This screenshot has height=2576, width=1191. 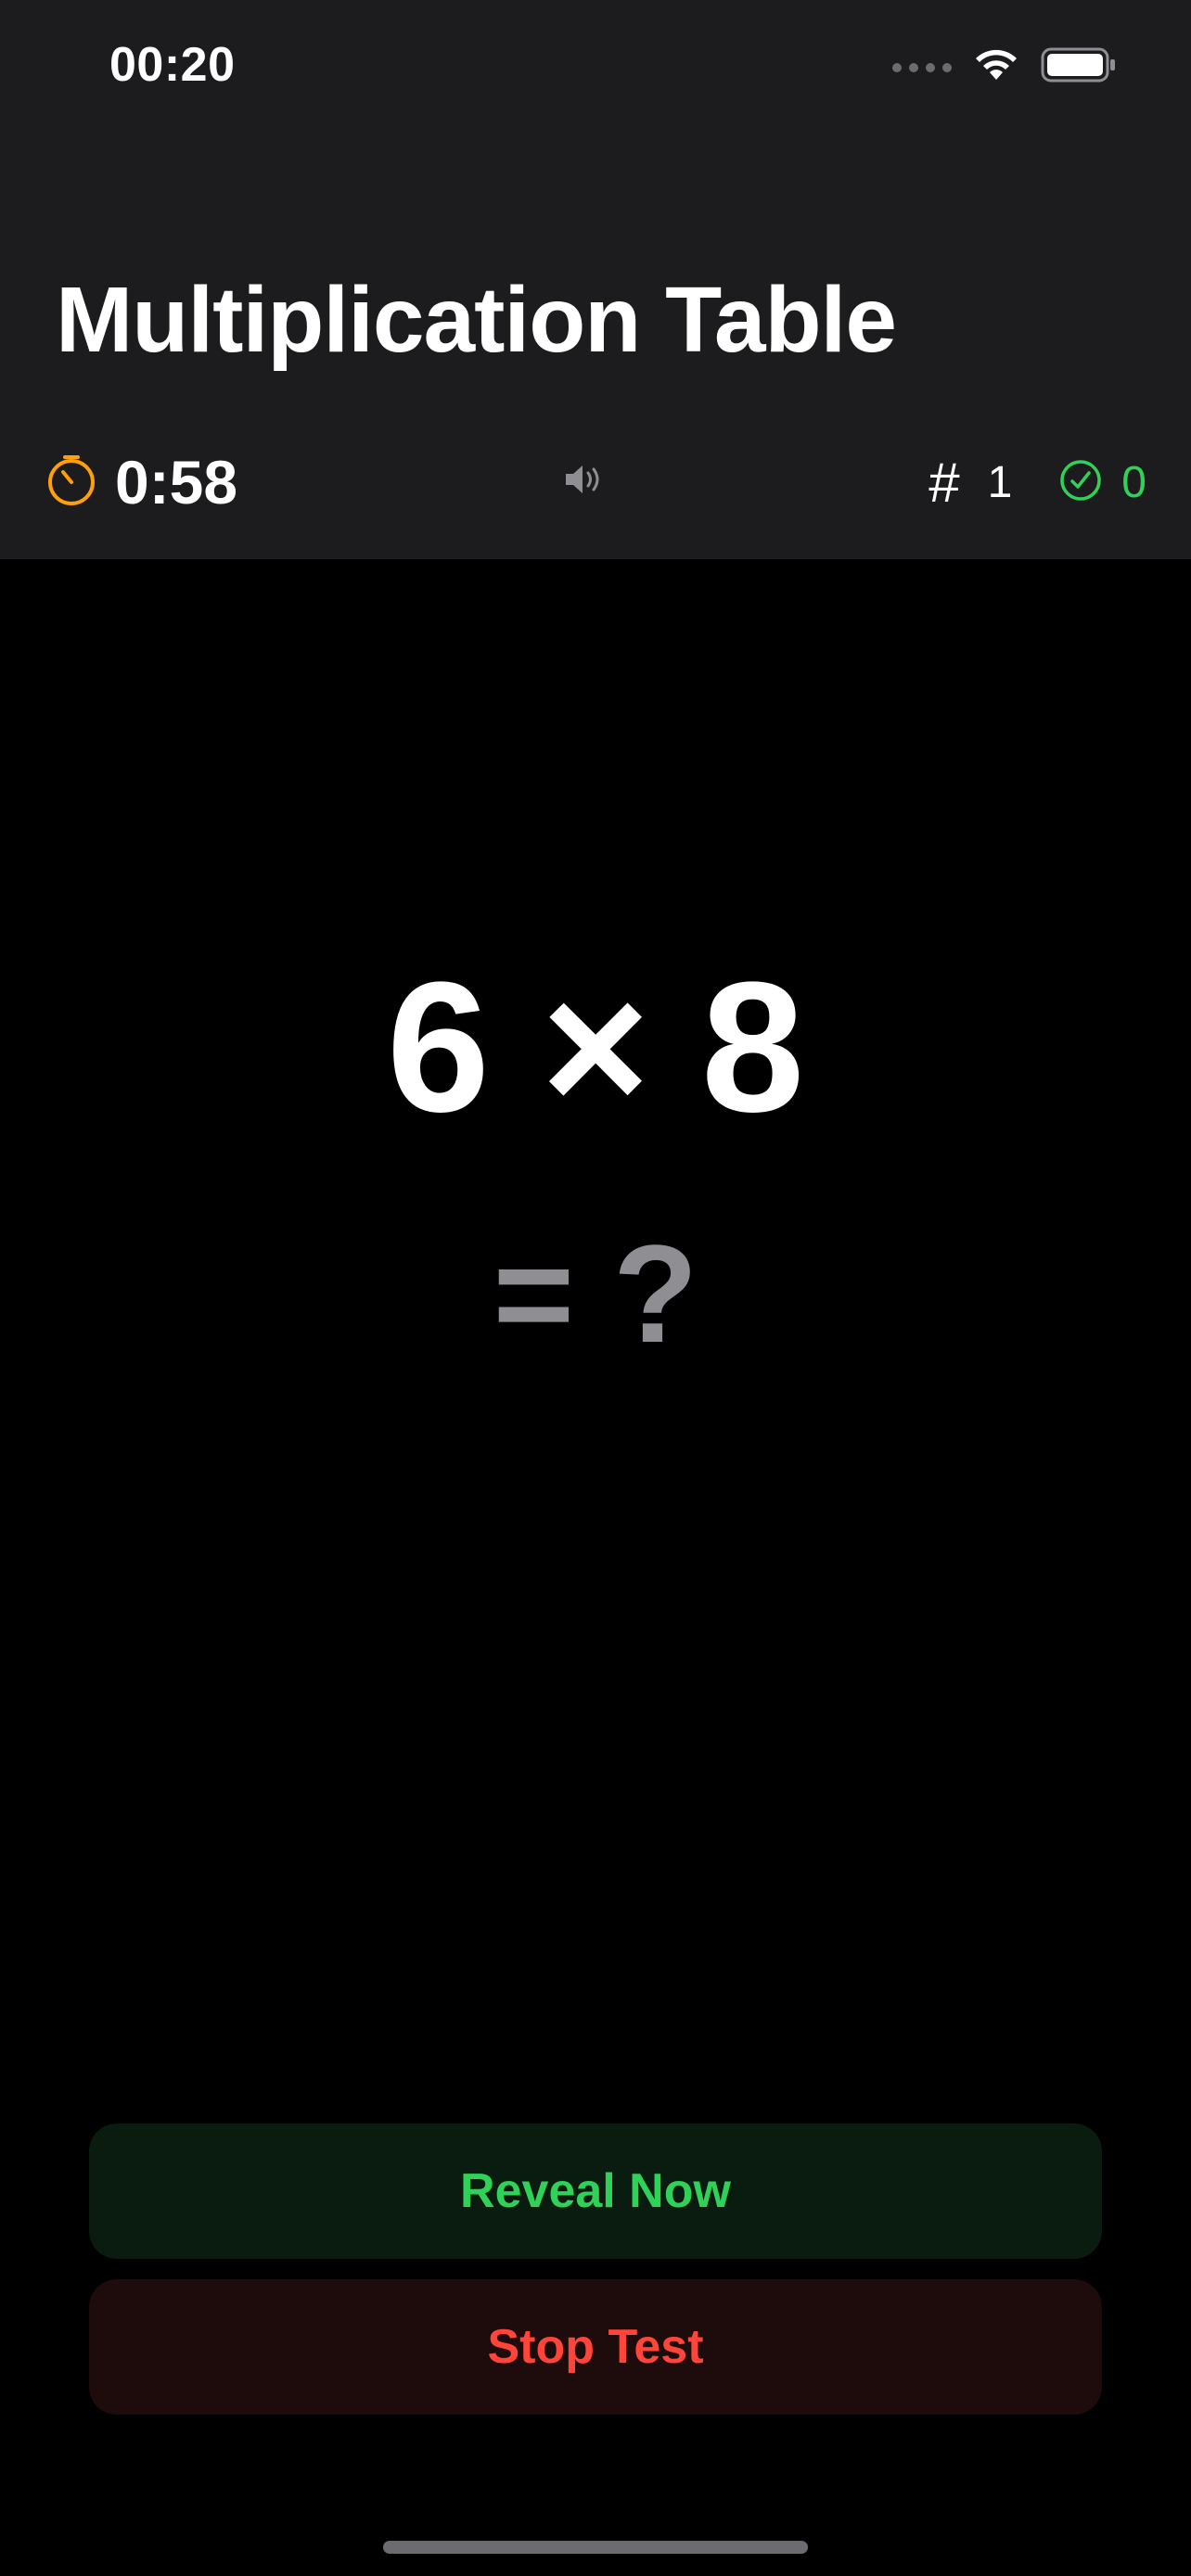 I want to click on home-indicator, so click(x=595, y=2547).